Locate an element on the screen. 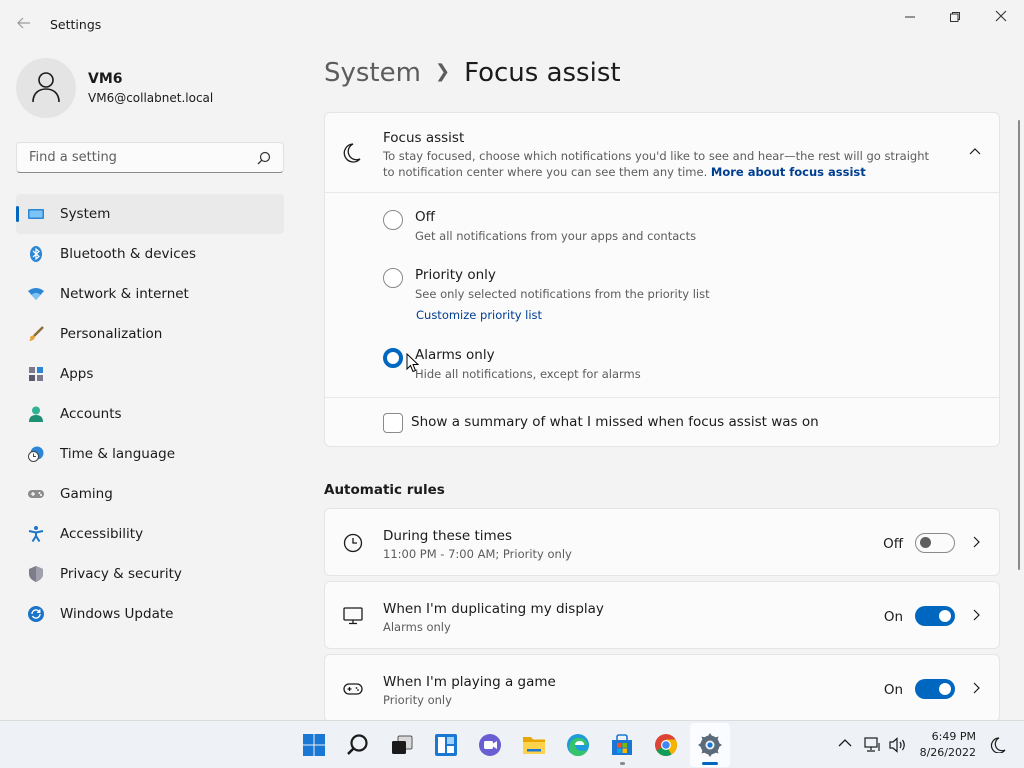  breadcrumb: System ❯ Focus assist is located at coordinates (472, 73).